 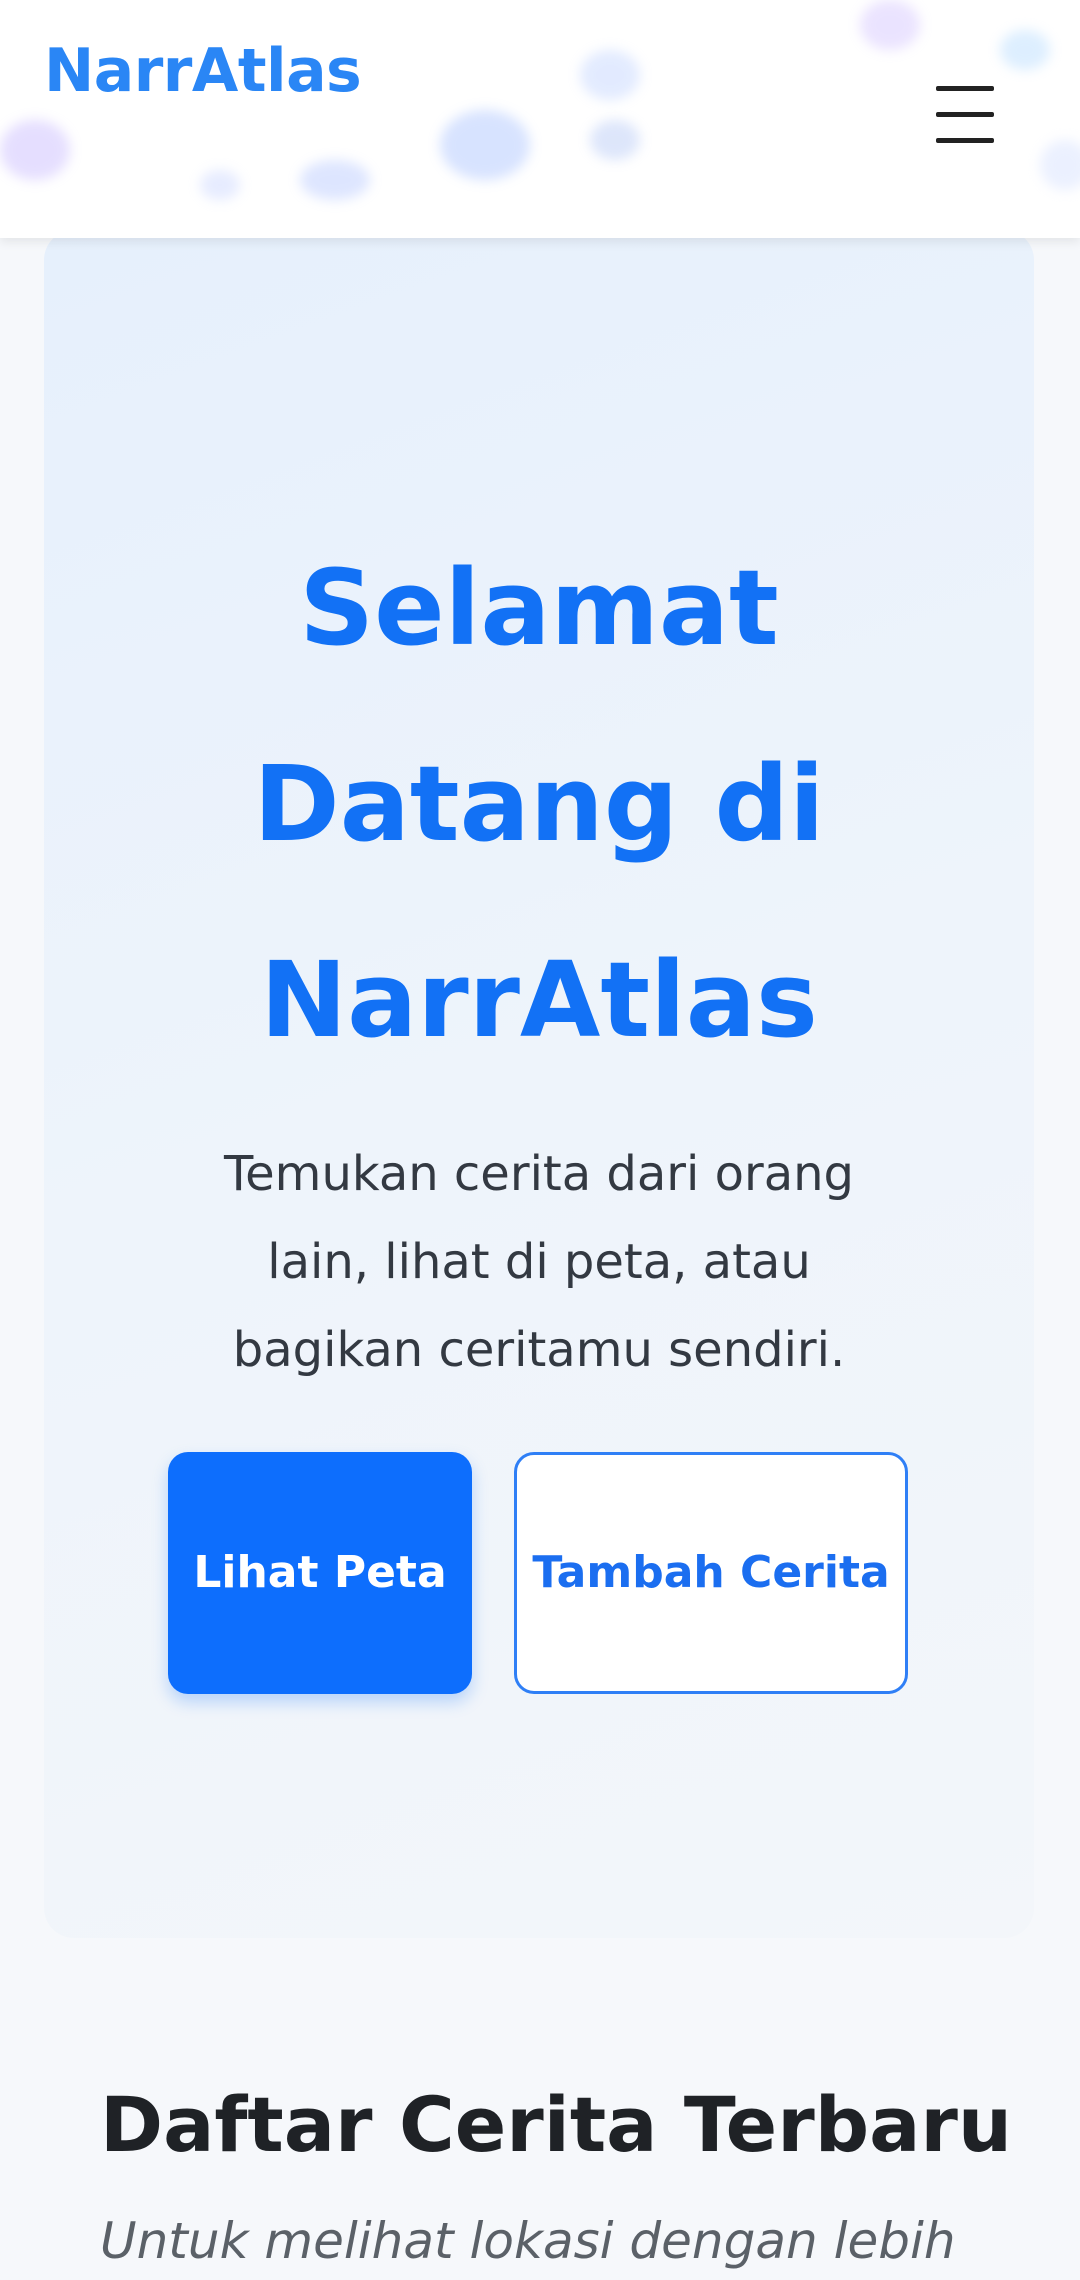 I want to click on add-story-button-label: Tambah Cerita, so click(x=711, y=1572).